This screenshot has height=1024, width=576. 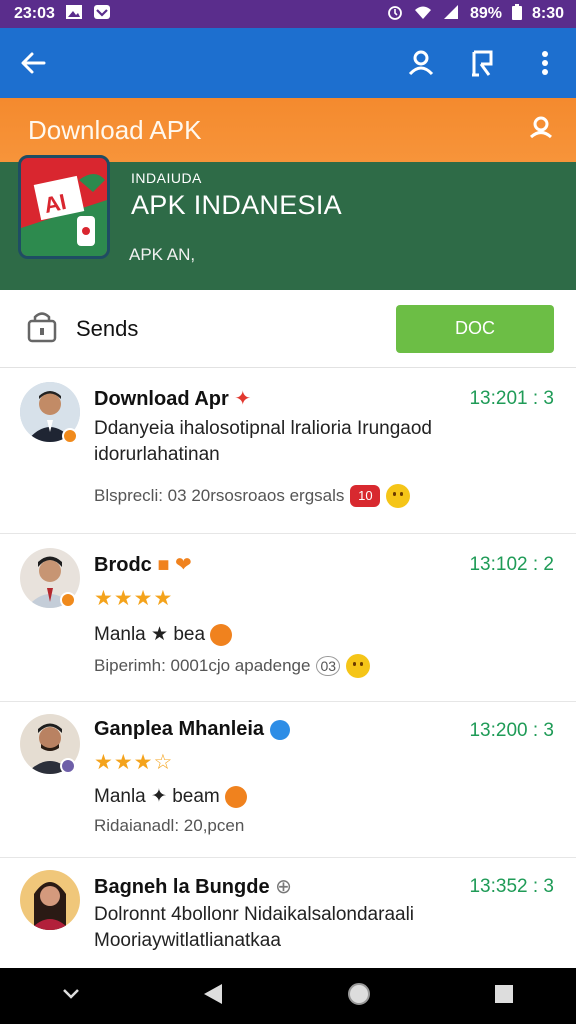 What do you see at coordinates (288, 14) in the screenshot?
I see `status-bar: 23:03 89% 8:30` at bounding box center [288, 14].